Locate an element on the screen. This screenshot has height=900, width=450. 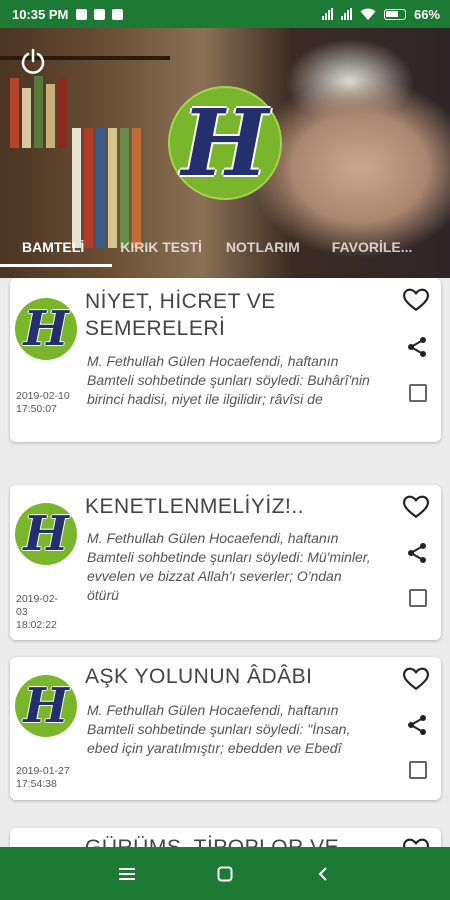
item-date: 2019-02-03 18:02:22 is located at coordinates (37, 612).